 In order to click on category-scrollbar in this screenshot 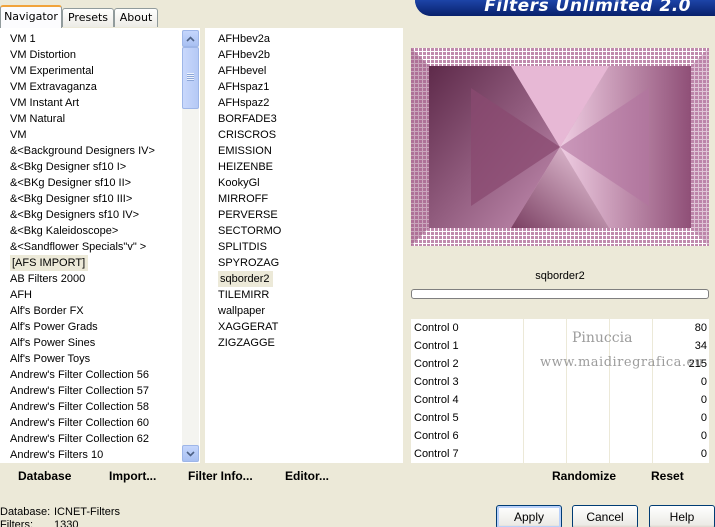, I will do `click(190, 246)`.